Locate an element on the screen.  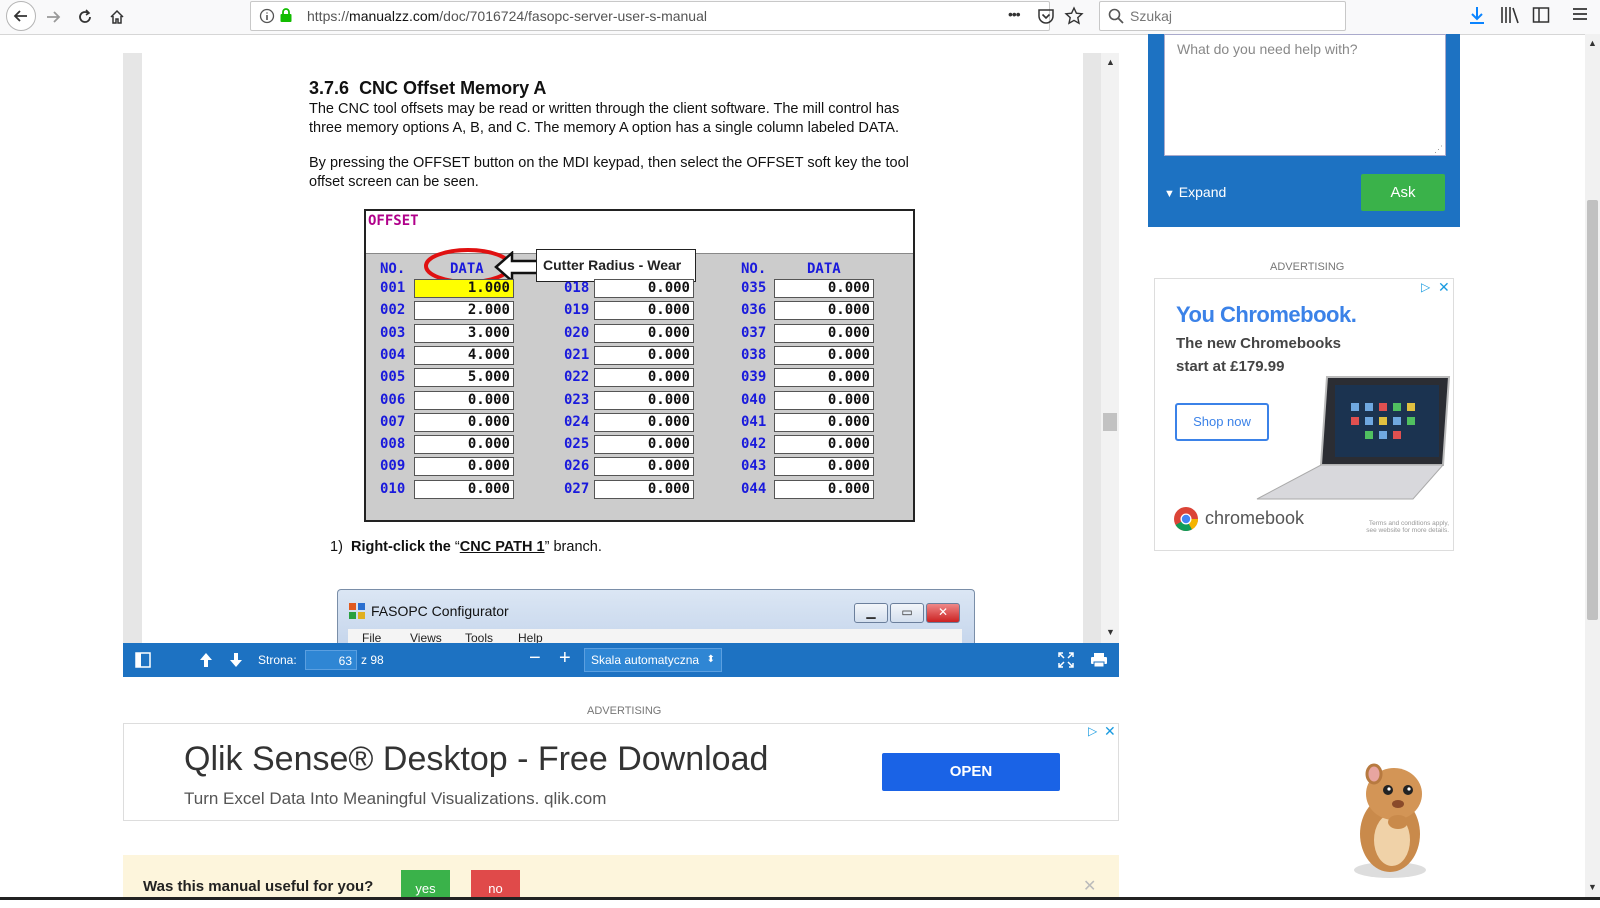
double-chevron-down-icon: ▼ is located at coordinates (1169, 194).